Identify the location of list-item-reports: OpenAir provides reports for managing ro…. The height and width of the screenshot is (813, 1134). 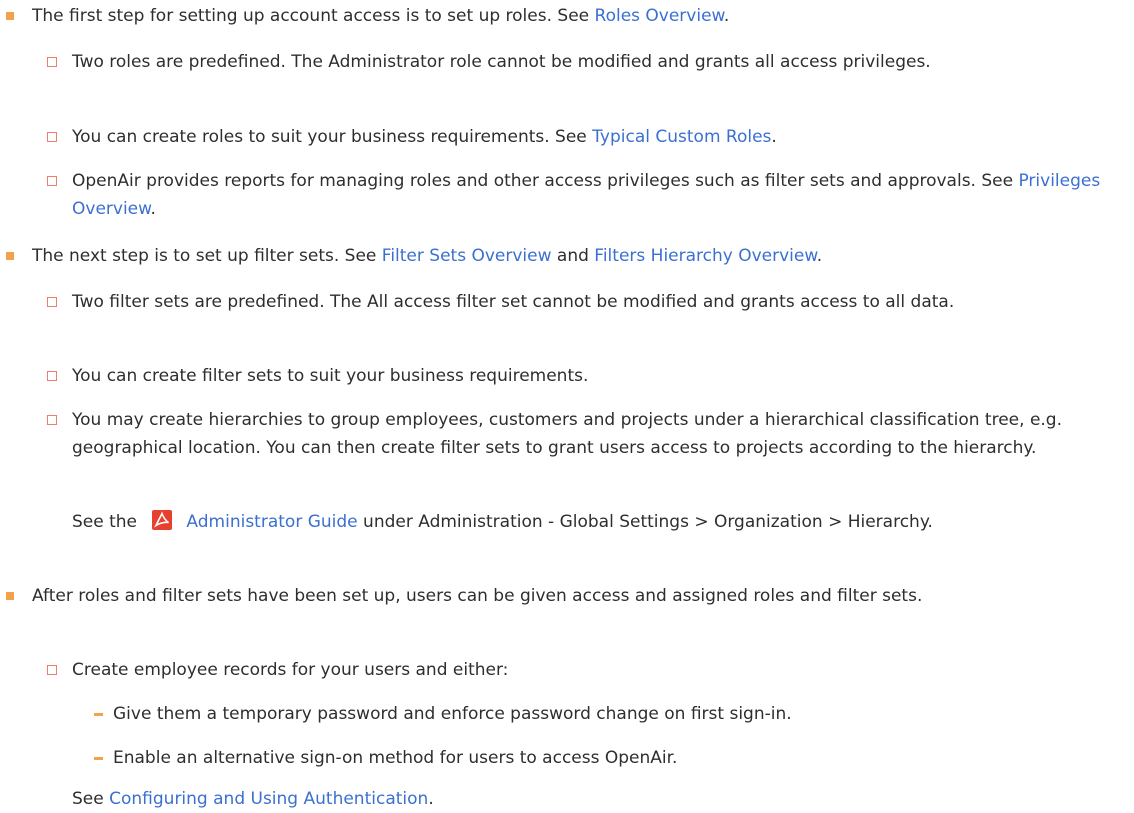
(582, 195).